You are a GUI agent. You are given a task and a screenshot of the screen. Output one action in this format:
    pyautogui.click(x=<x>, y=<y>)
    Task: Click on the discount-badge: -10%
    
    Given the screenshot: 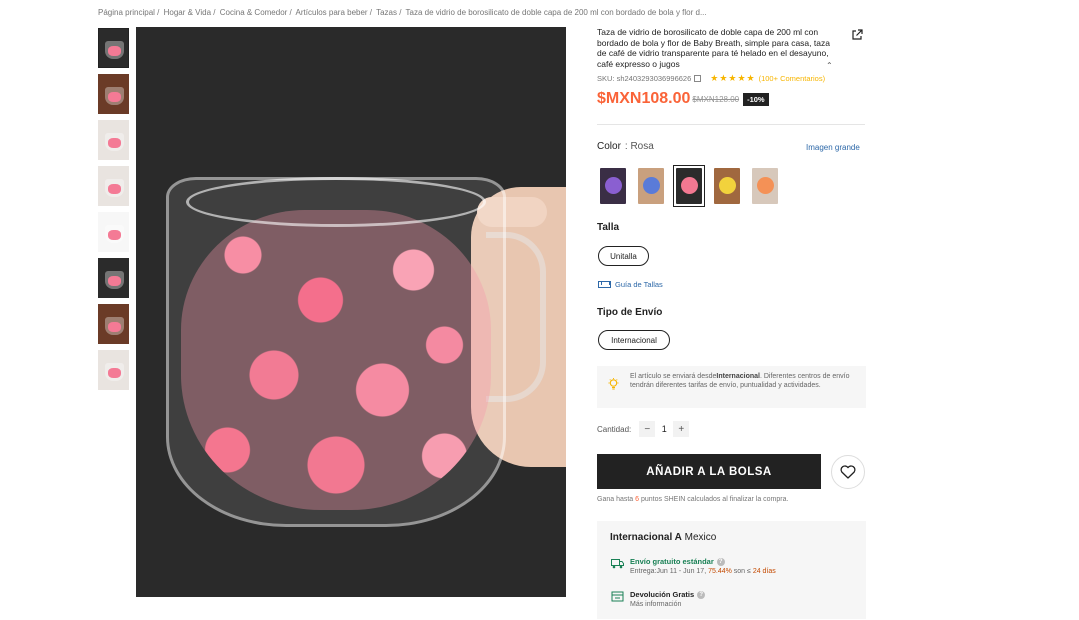 What is the action you would take?
    pyautogui.click(x=756, y=99)
    